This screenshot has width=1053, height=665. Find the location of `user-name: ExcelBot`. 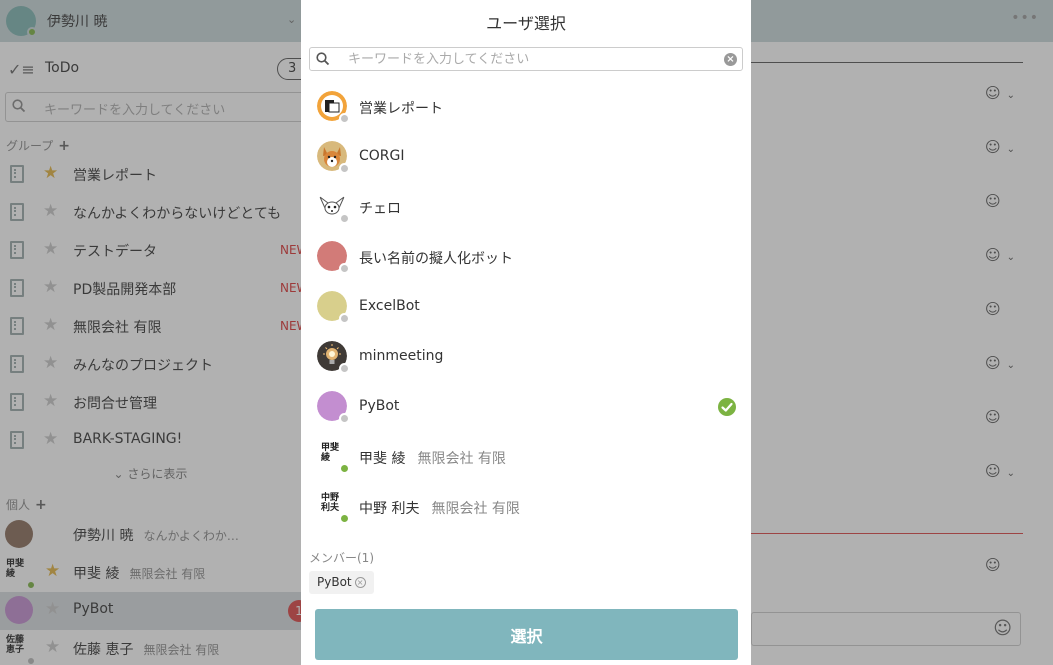

user-name: ExcelBot is located at coordinates (389, 306).